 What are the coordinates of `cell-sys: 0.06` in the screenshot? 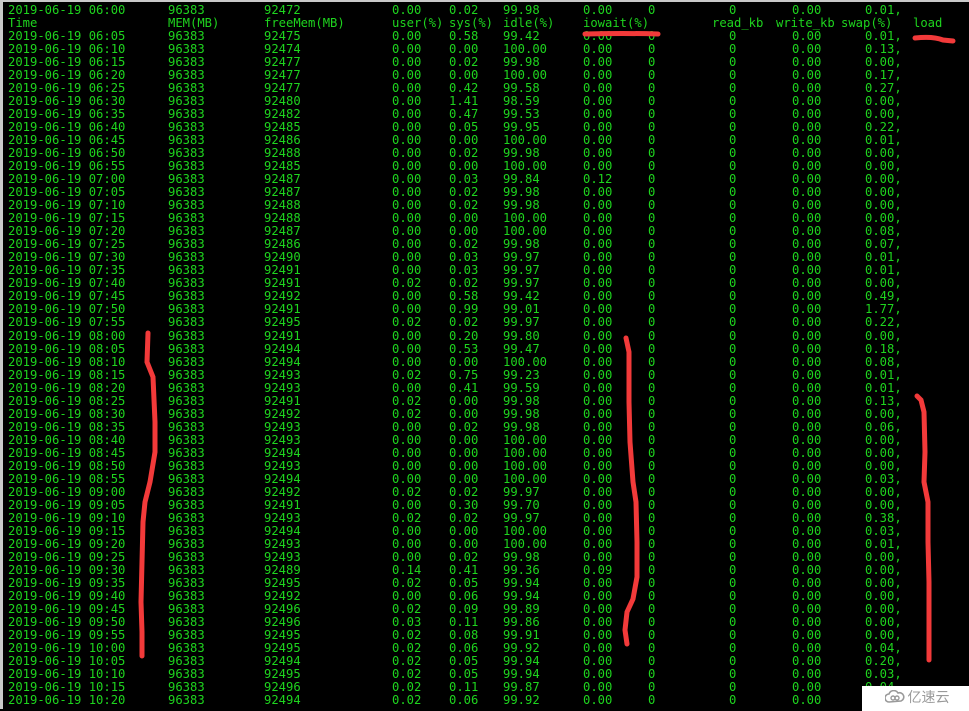 It's located at (464, 595).